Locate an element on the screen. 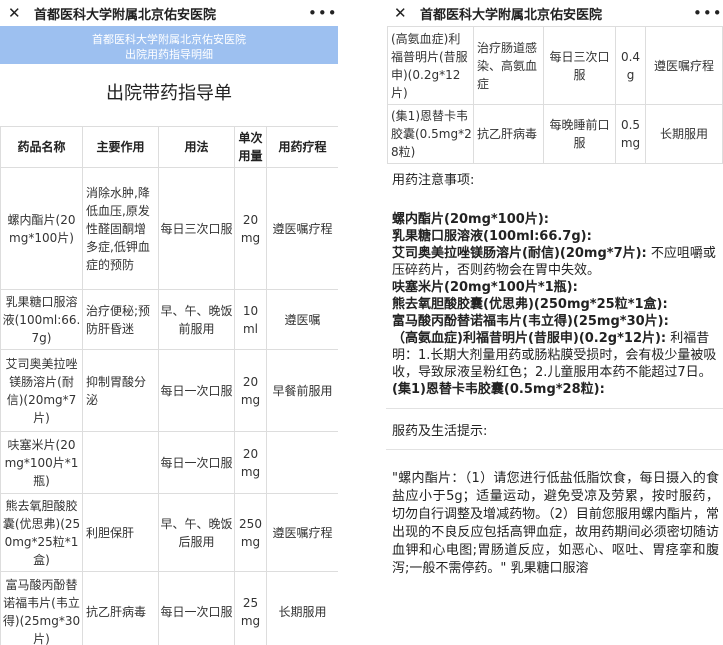 The height and width of the screenshot is (645, 723). usage-cell: 早、午、晚饭前服用 is located at coordinates (196, 319).